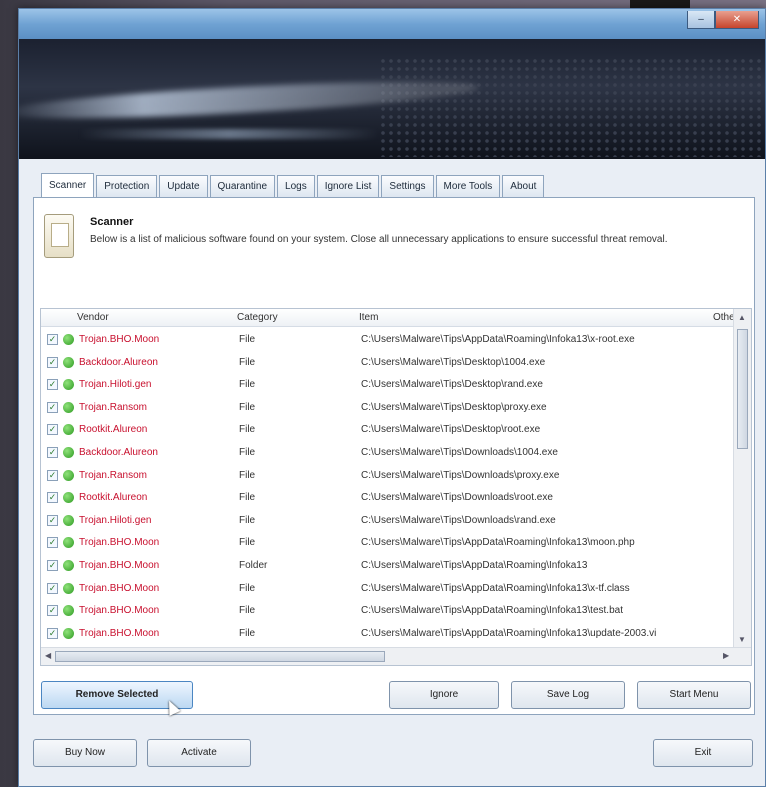 This screenshot has height=787, width=766. What do you see at coordinates (112, 222) in the screenshot?
I see `scanner-title: Scanner` at bounding box center [112, 222].